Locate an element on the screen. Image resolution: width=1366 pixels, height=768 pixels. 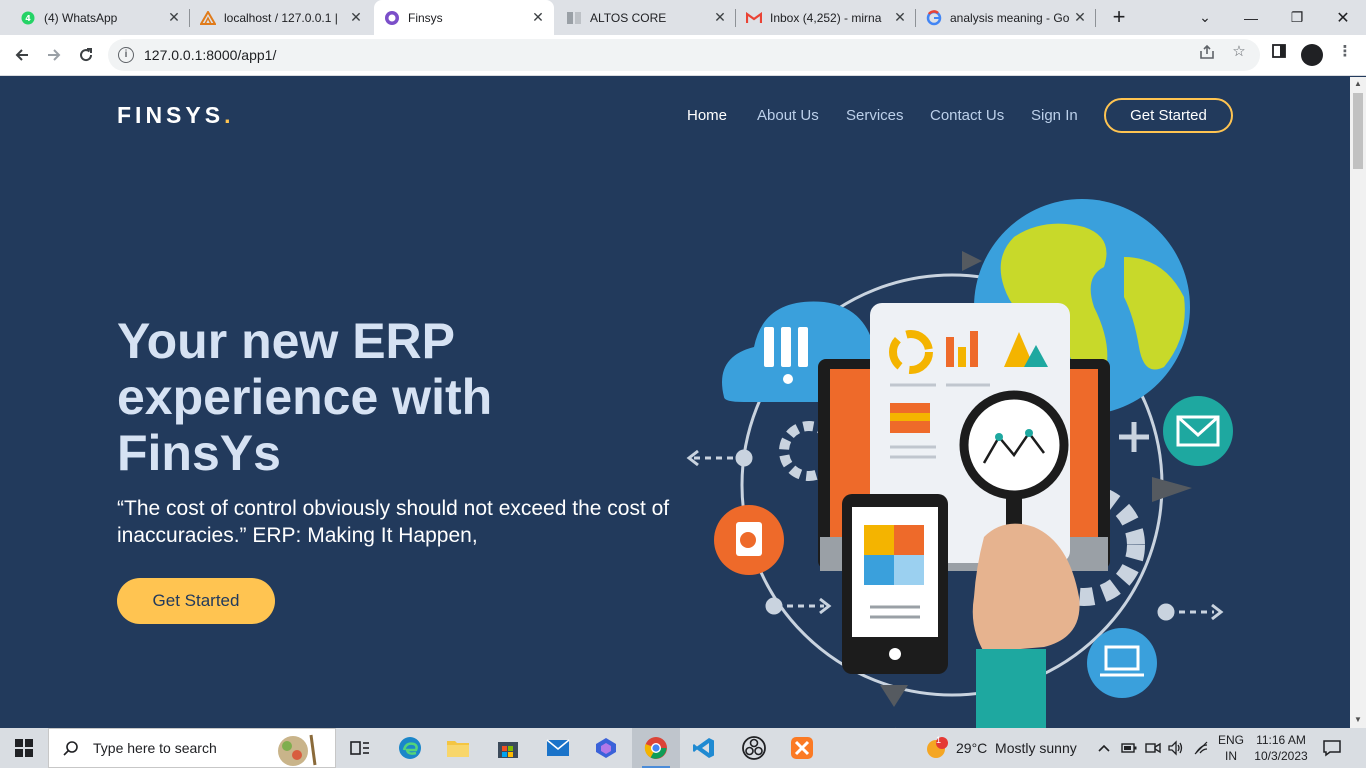
profile-avatar is located at coordinates (1312, 55).